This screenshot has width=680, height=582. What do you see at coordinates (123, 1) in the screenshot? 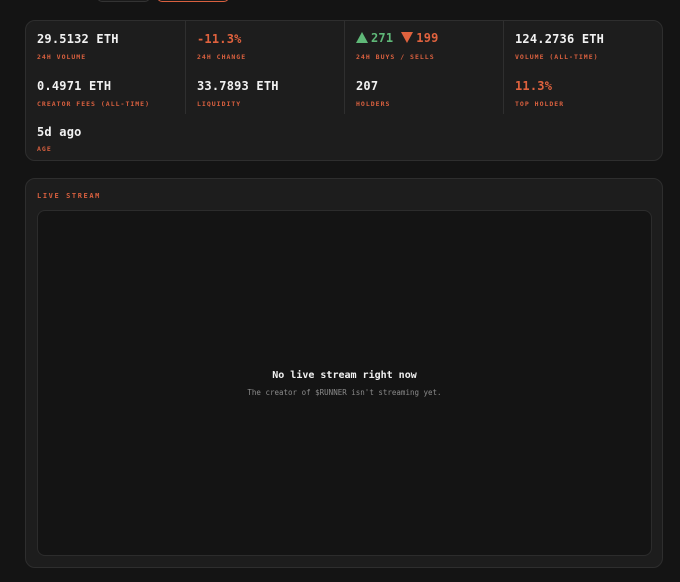
I see `top-tab-button` at bounding box center [123, 1].